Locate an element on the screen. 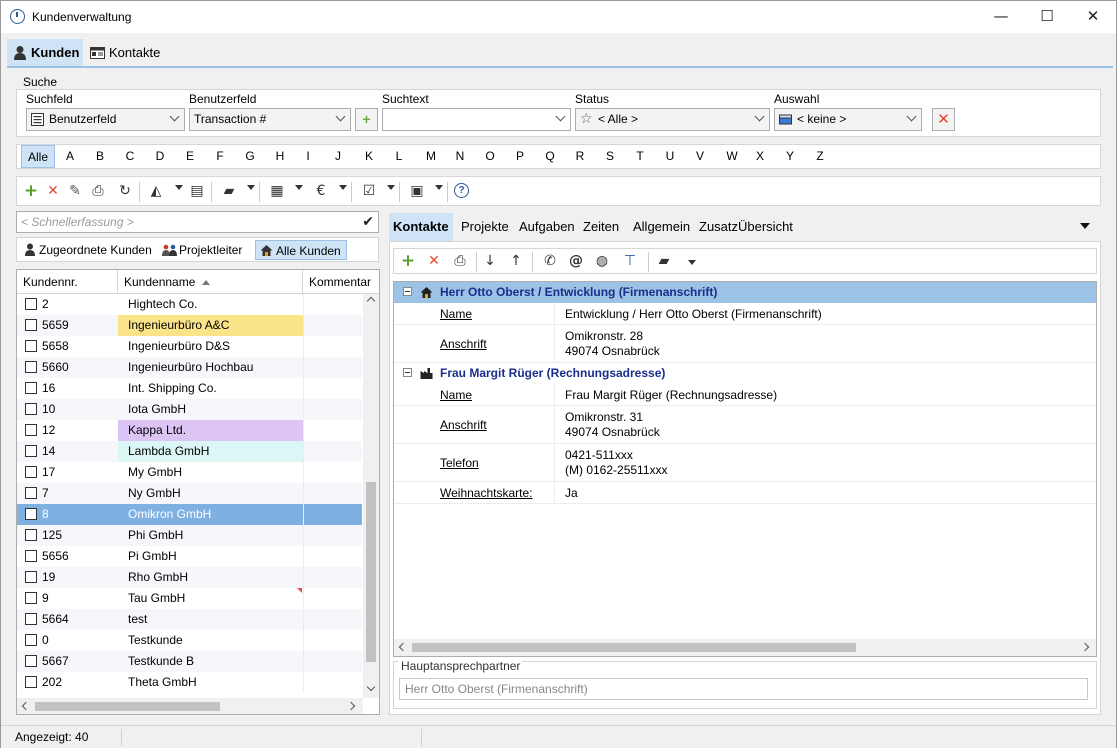  alphabet-filter-e: E is located at coordinates (190, 156).